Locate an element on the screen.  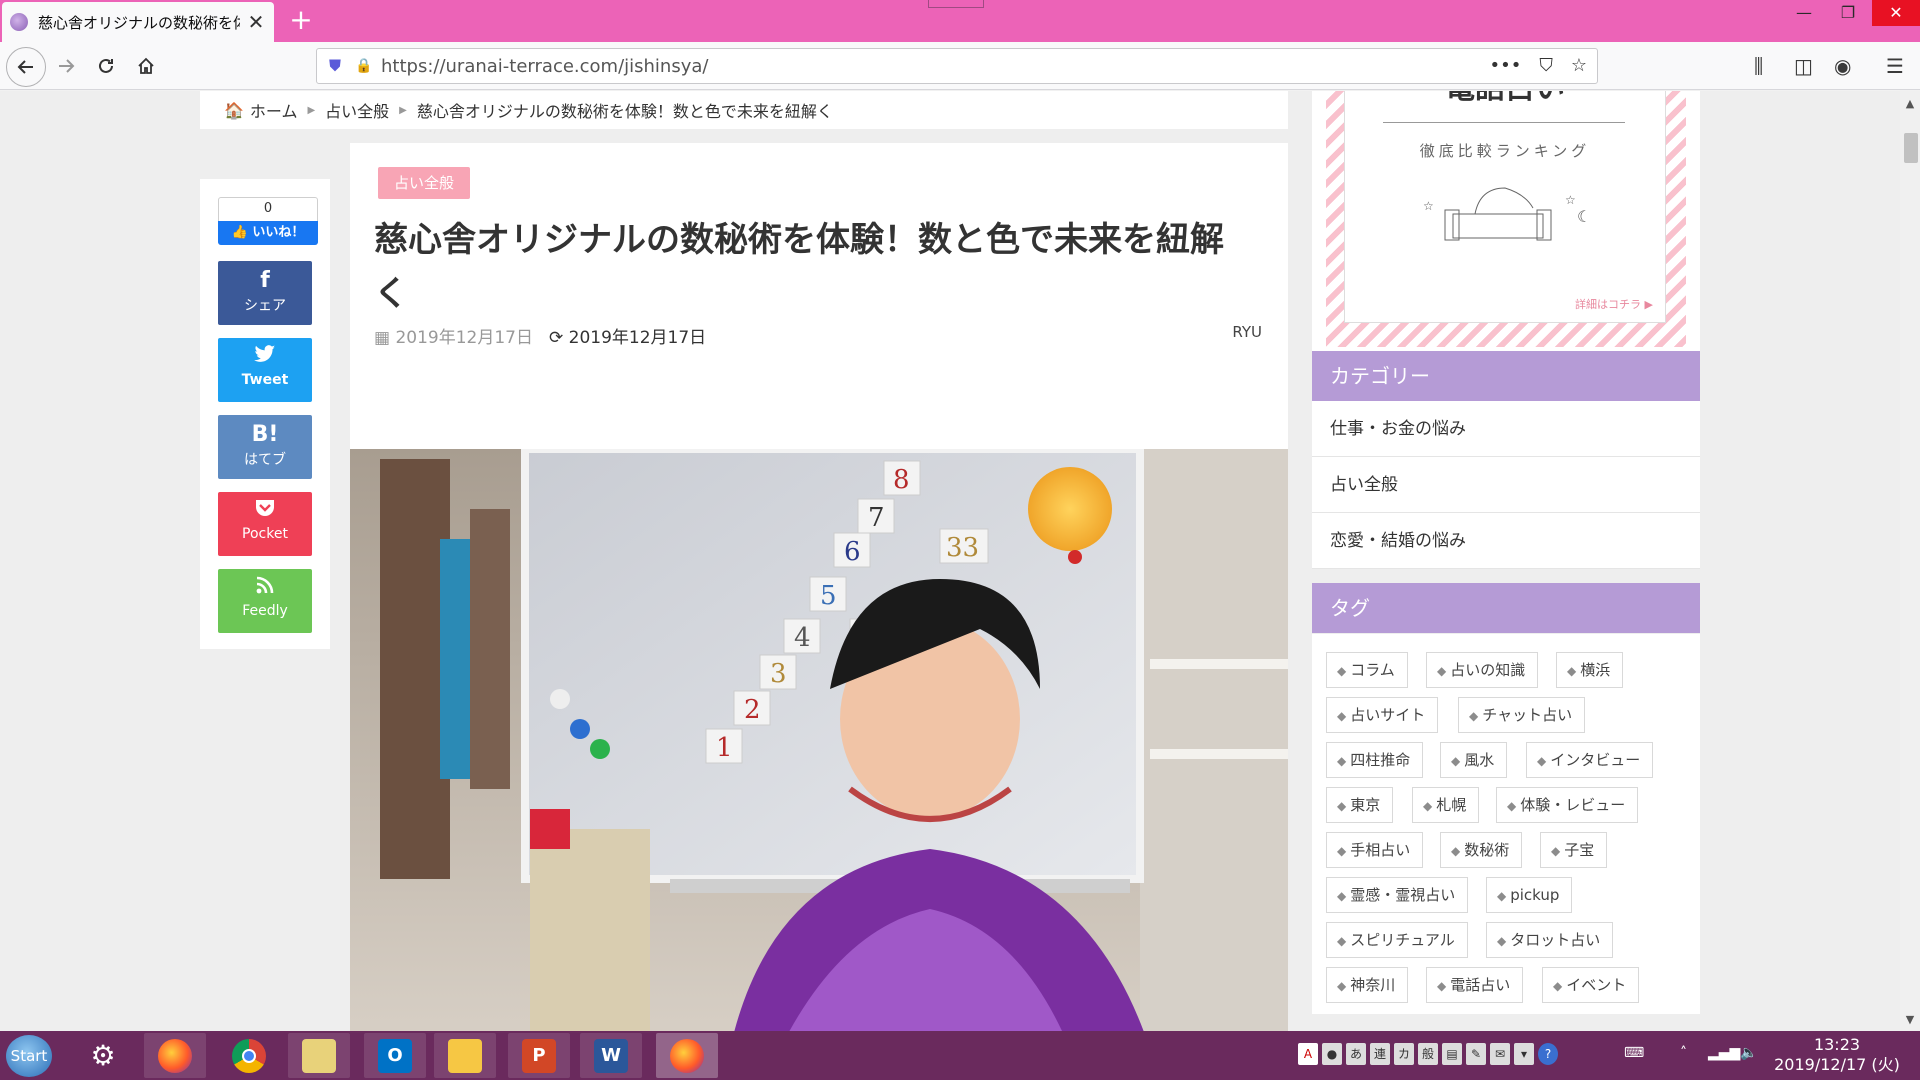
volume-icon: 🔈 is located at coordinates (1748, 1053).